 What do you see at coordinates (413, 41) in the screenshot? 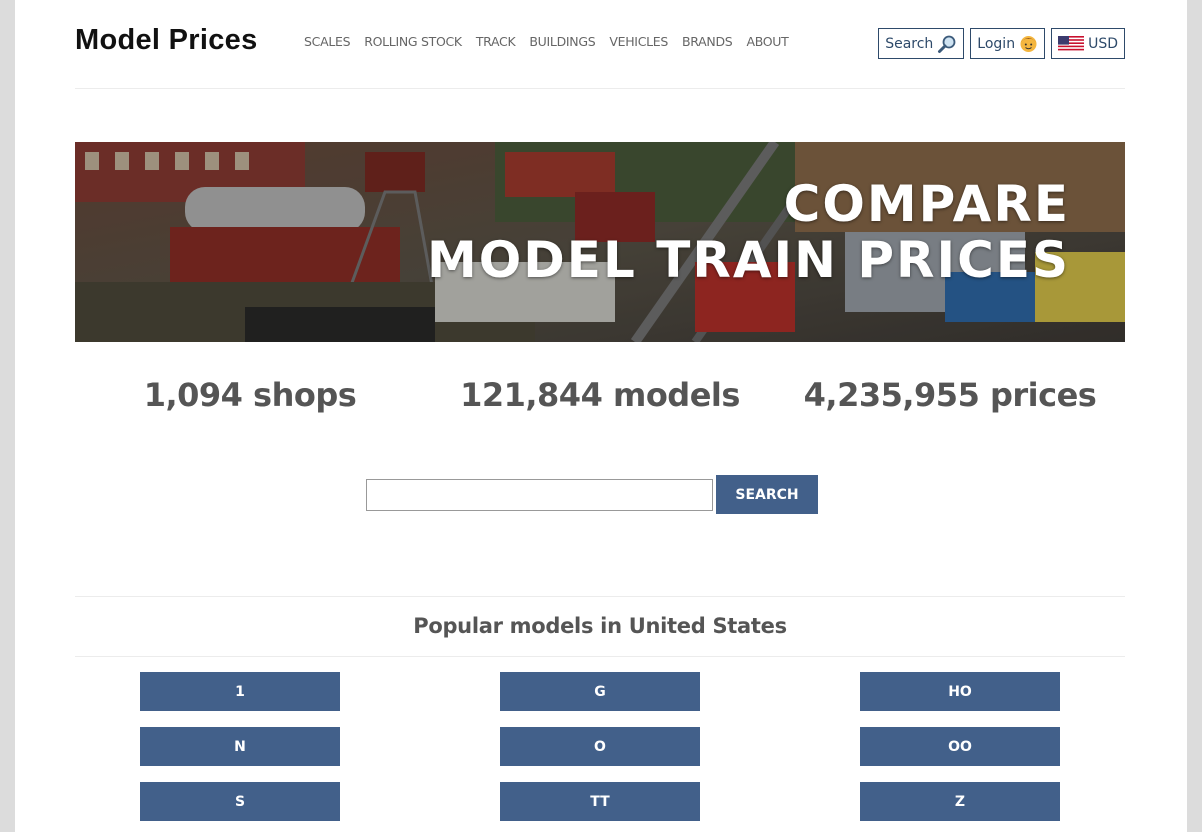
I see `nav-rolling-stock: ROLLING STOCK` at bounding box center [413, 41].